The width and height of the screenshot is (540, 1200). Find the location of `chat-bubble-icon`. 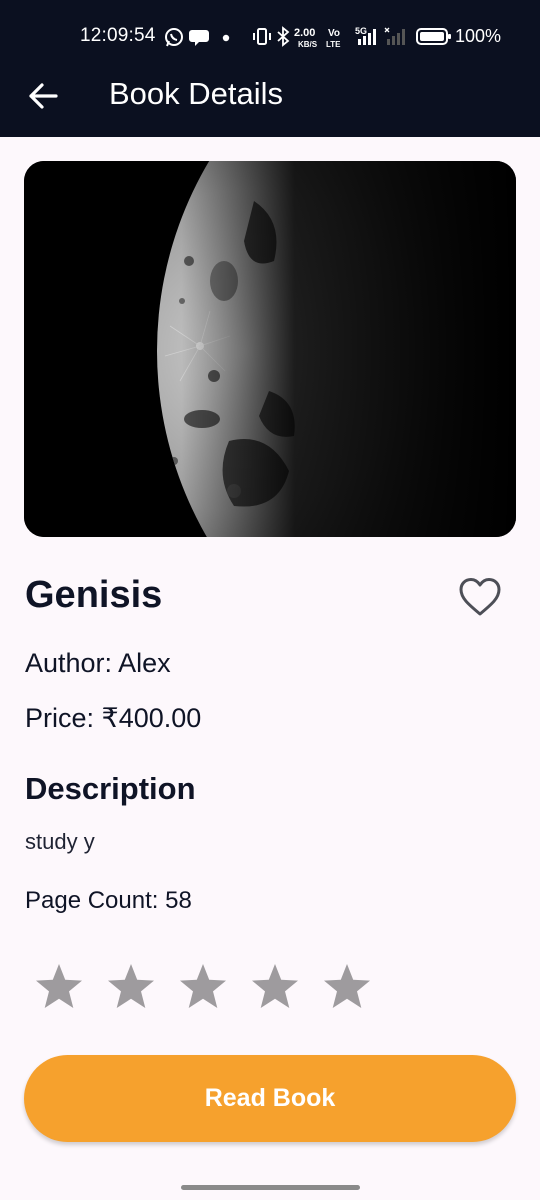

chat-bubble-icon is located at coordinates (199, 38).